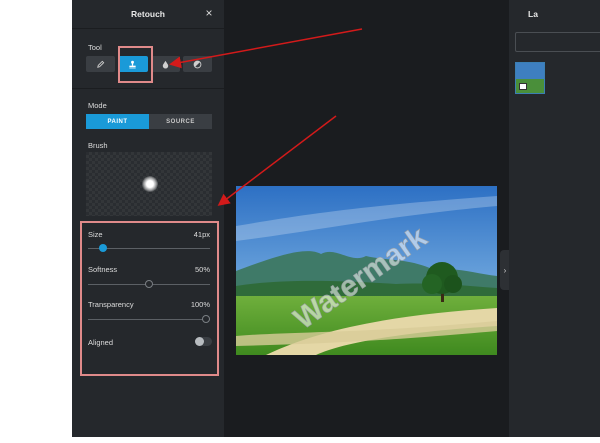  Describe the element at coordinates (554, 218) in the screenshot. I see `layers-panel: La` at that location.